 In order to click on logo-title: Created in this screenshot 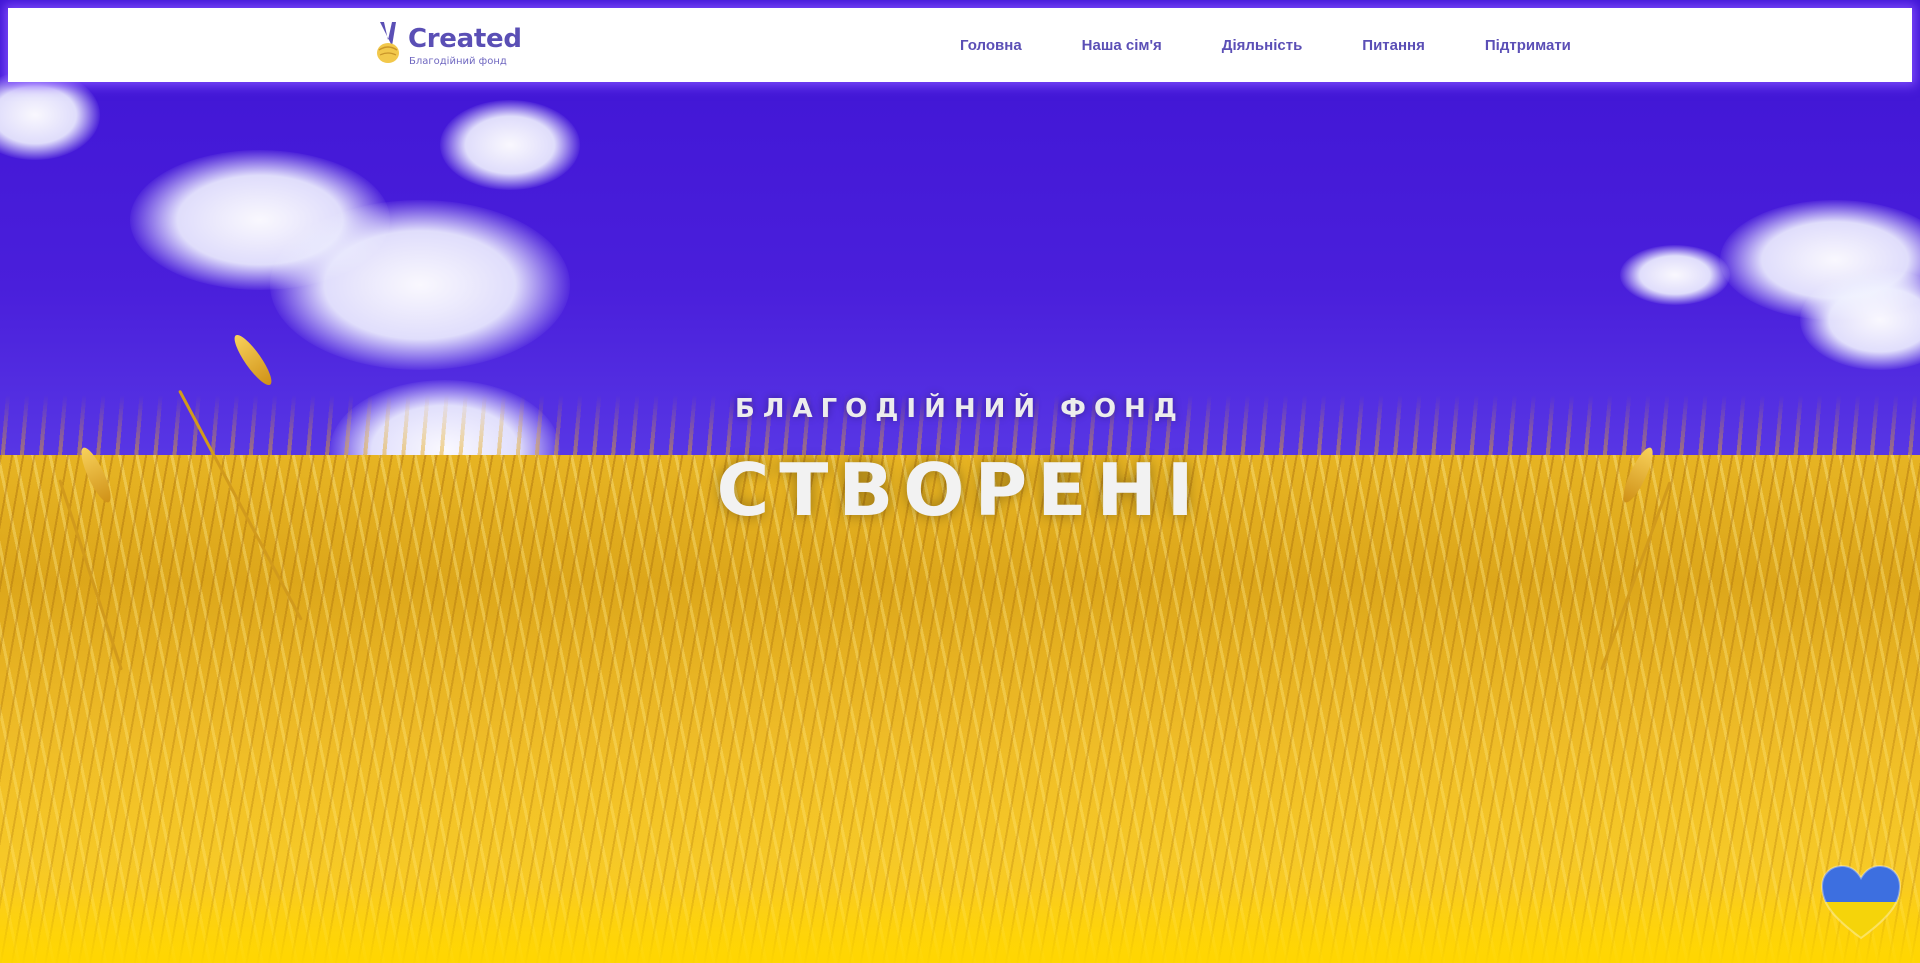, I will do `click(465, 39)`.